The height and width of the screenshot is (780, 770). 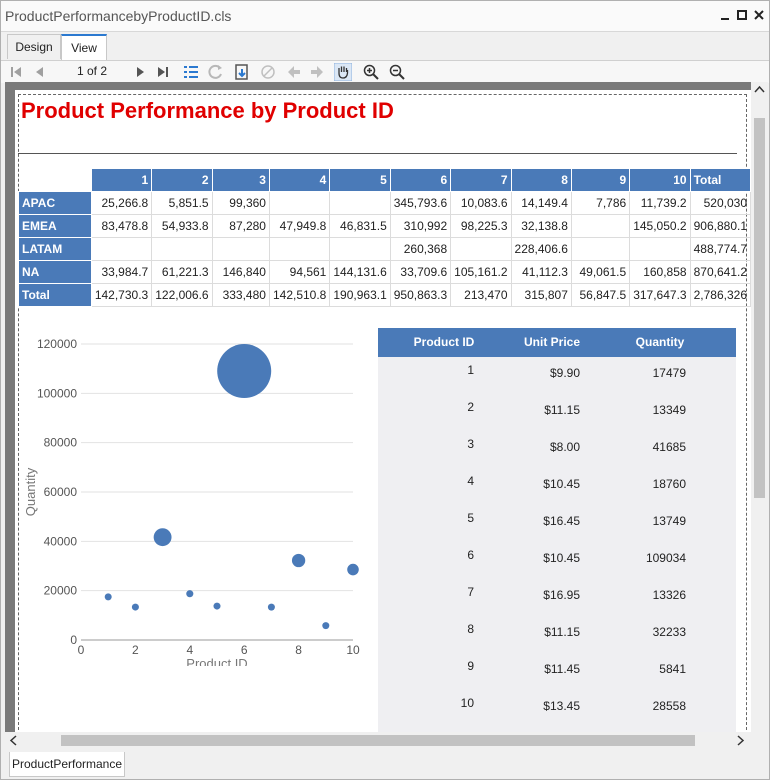 What do you see at coordinates (561, 558) in the screenshot?
I see `unit-price-value: $10.45` at bounding box center [561, 558].